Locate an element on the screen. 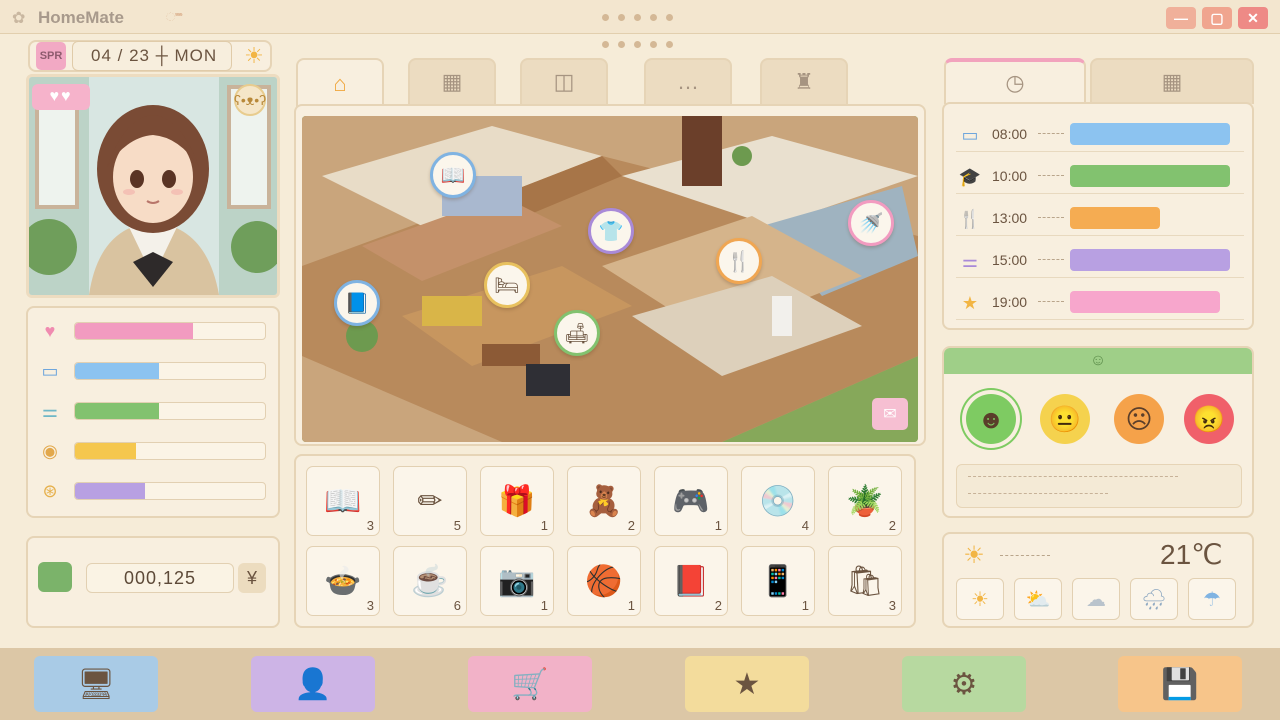 Image resolution: width=1280 pixels, height=720 pixels. clock-icon: ◷ is located at coordinates (1015, 82).